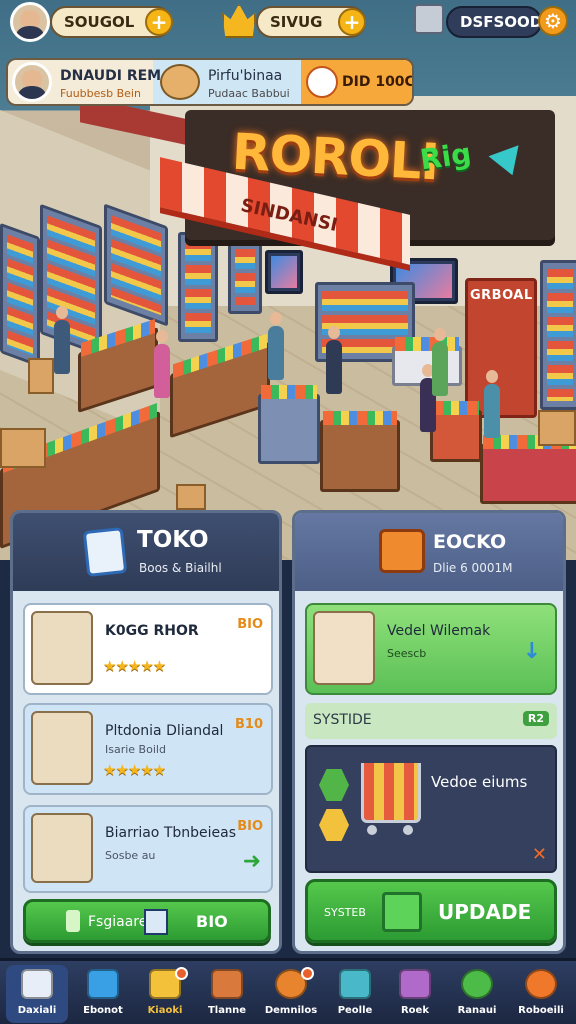 The image size is (576, 1024). Describe the element at coordinates (360, 451) in the screenshot. I see `checkout-counter` at that location.